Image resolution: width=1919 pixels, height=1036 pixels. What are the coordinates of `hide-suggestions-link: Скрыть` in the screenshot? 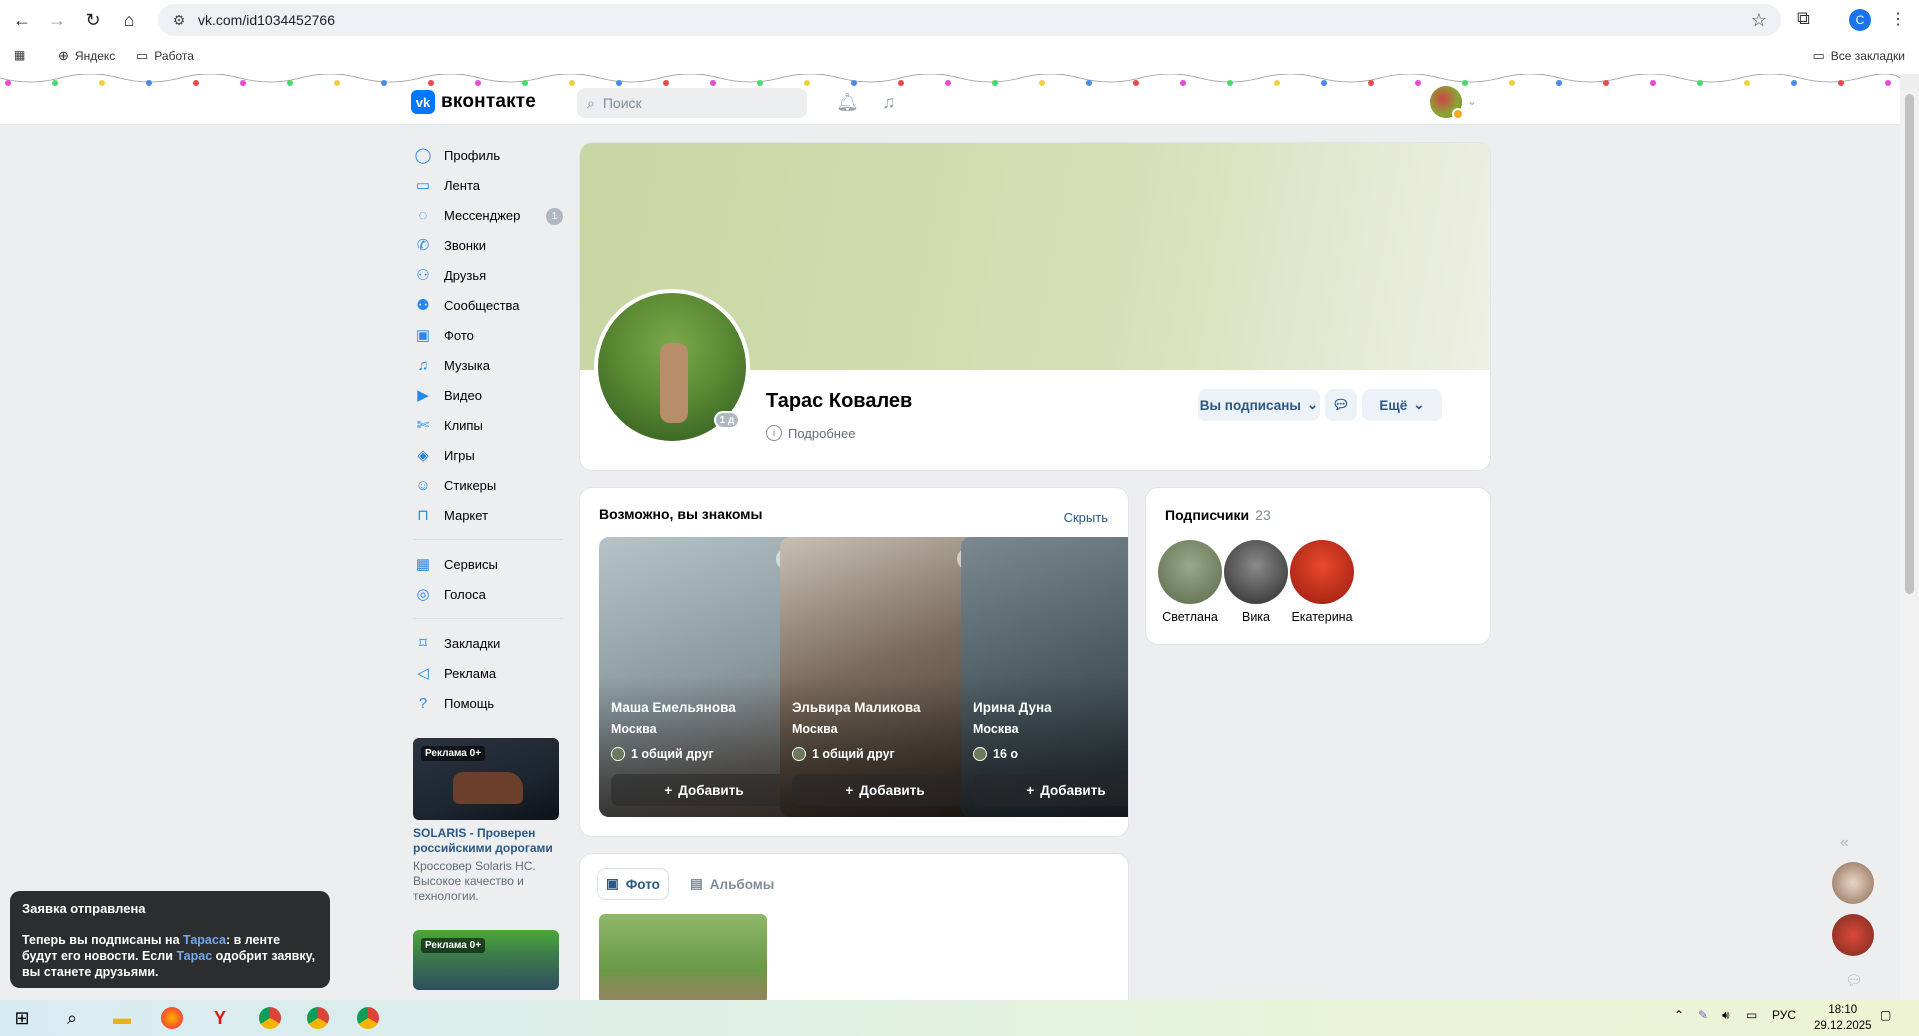 It's located at (1086, 517).